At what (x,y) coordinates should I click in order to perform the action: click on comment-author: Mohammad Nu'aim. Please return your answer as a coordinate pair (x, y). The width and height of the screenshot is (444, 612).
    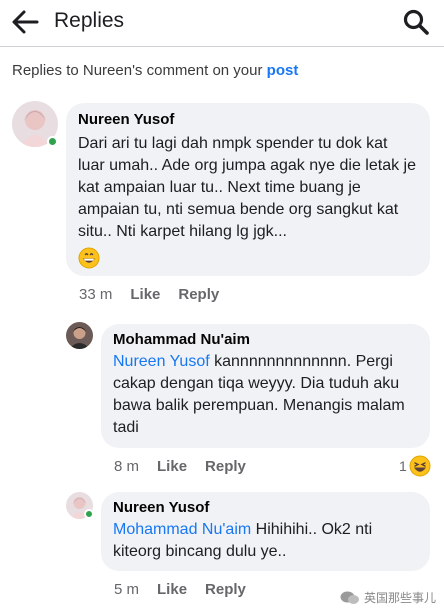
    Looking at the image, I should click on (265, 339).